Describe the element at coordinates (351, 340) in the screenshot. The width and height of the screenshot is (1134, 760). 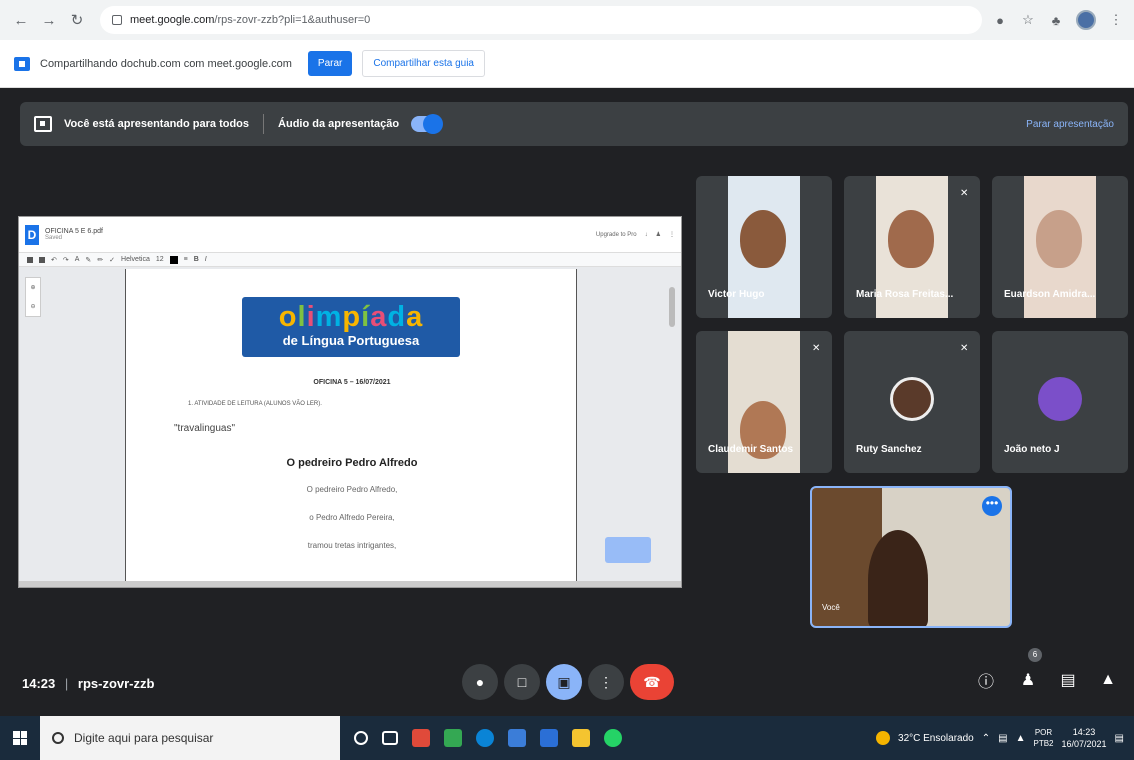
I see `logo-sub-text: de Língua Portuguesa` at that location.